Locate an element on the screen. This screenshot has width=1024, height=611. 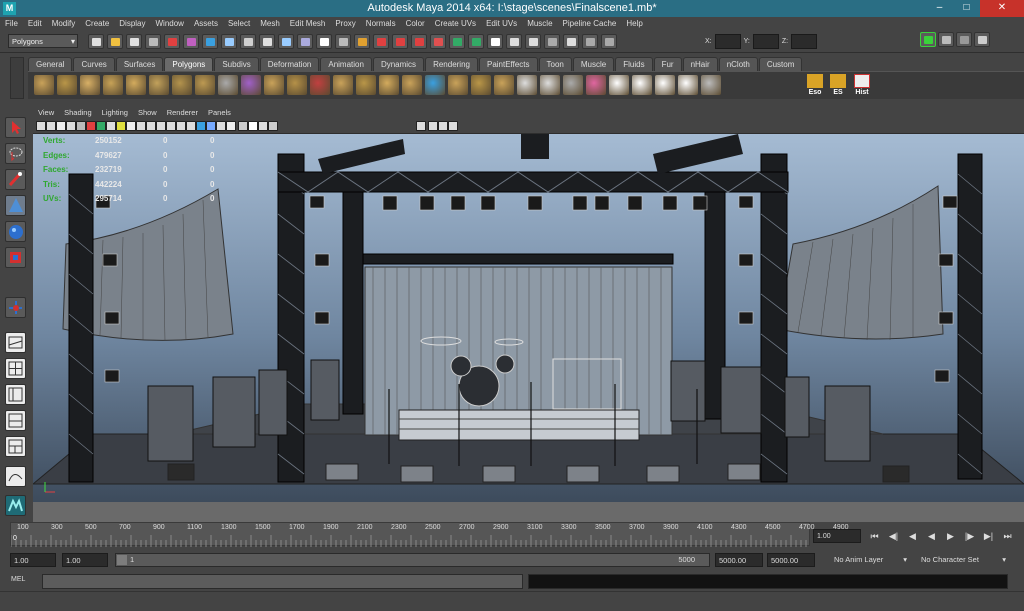
minimize-button: – is located at coordinates (939, 8).